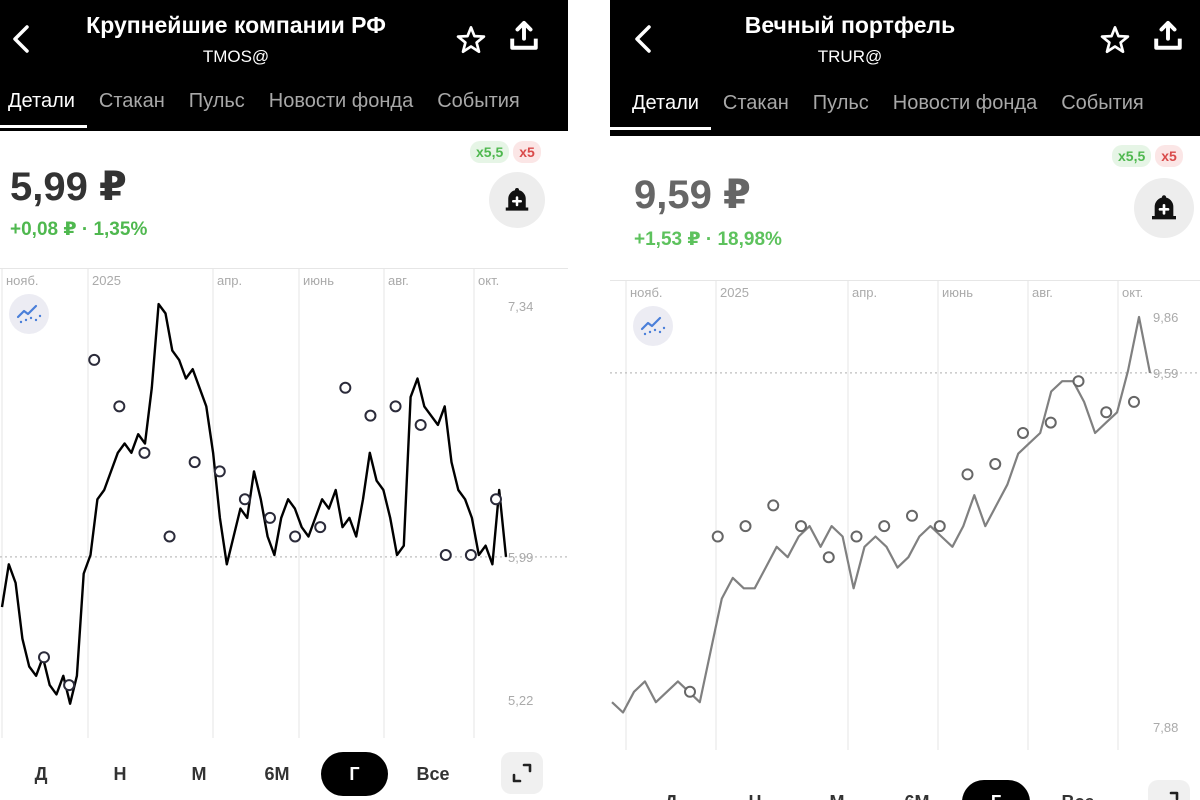 The height and width of the screenshot is (800, 1200). Describe the element at coordinates (850, 39) in the screenshot. I see `title-block: Вечный портфель TRUR@` at that location.